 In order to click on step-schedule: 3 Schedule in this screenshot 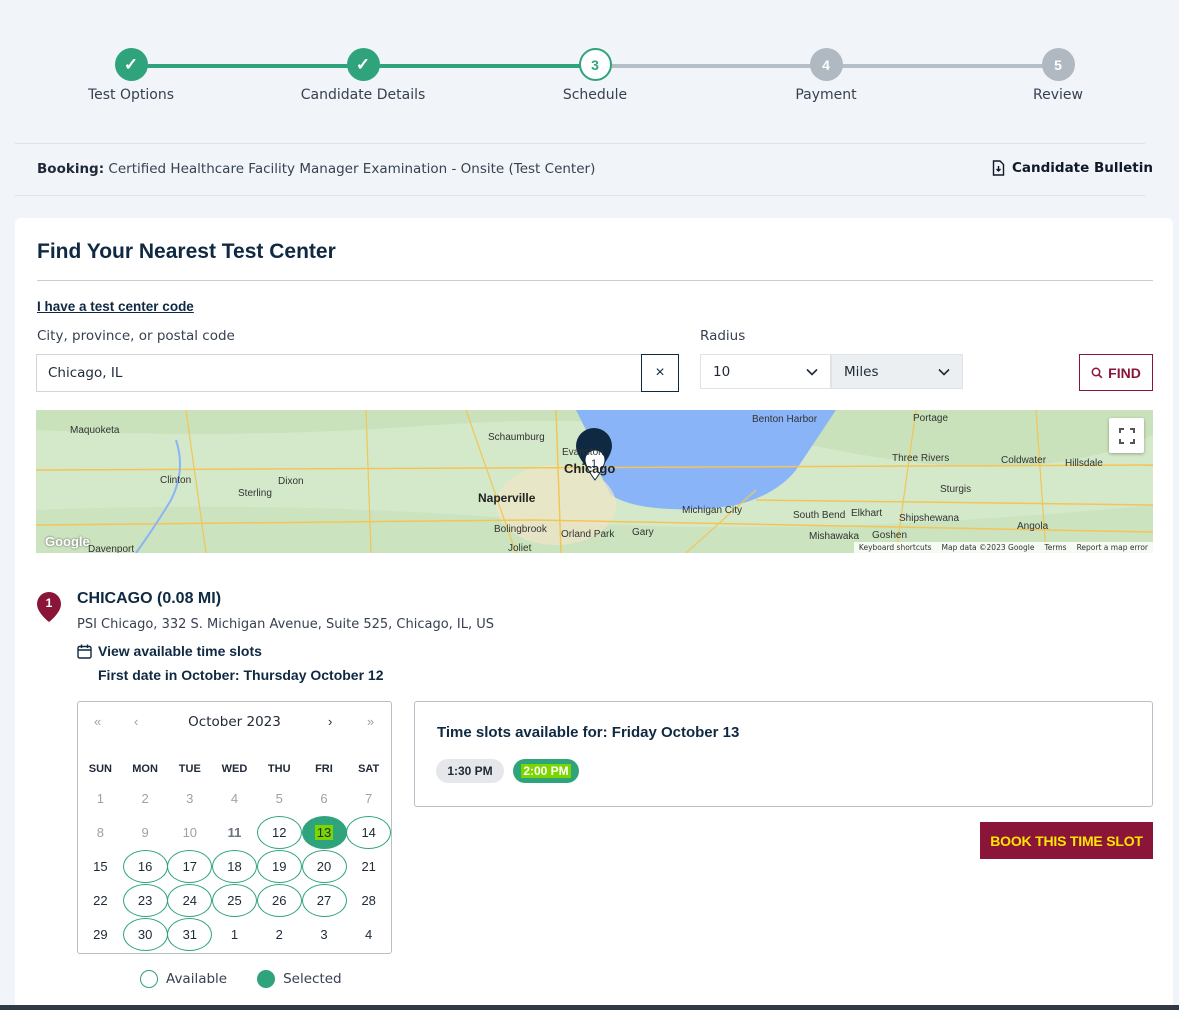, I will do `click(595, 75)`.